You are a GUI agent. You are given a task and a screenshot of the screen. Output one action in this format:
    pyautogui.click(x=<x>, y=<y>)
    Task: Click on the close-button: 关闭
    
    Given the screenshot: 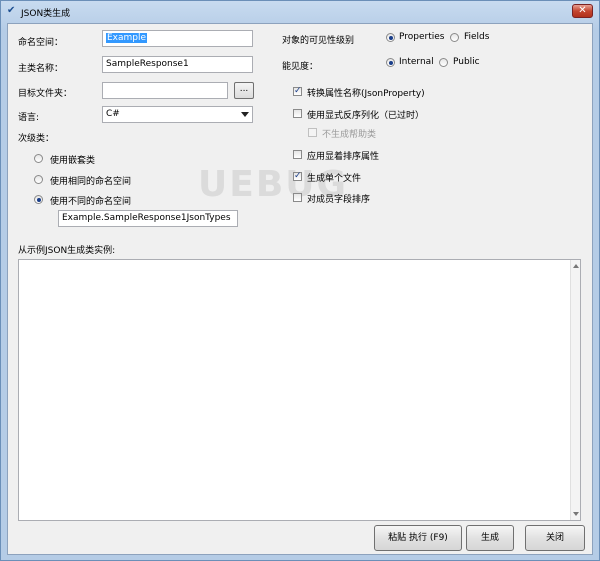 What is the action you would take?
    pyautogui.click(x=555, y=538)
    